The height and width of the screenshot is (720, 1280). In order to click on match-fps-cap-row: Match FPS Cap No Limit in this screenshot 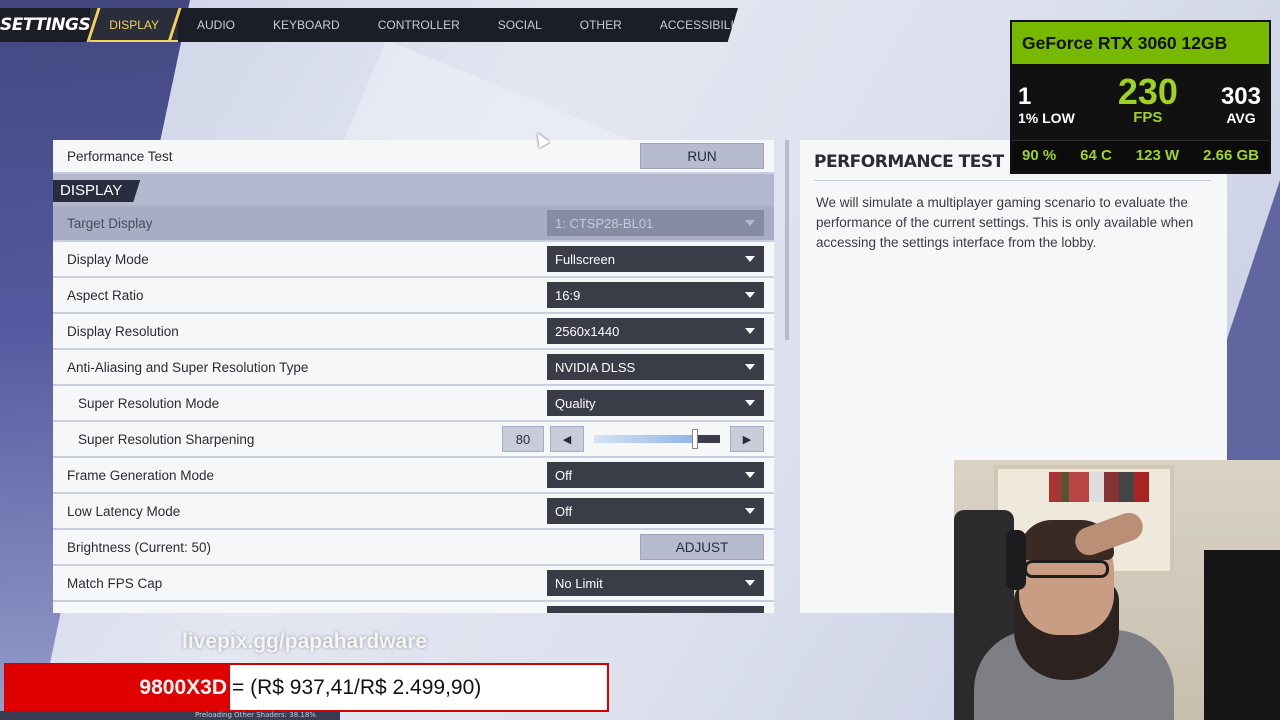, I will do `click(413, 584)`.